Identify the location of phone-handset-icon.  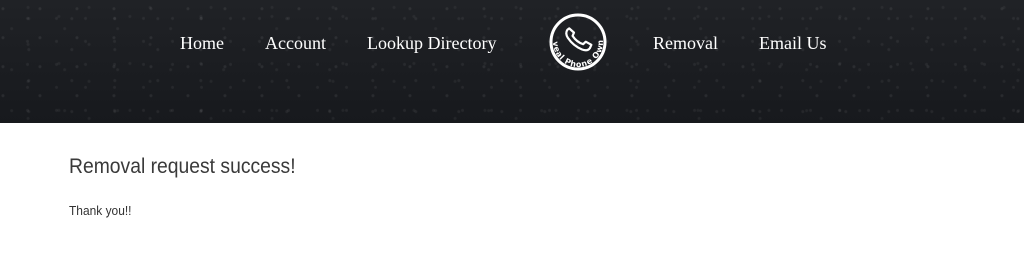
(579, 39).